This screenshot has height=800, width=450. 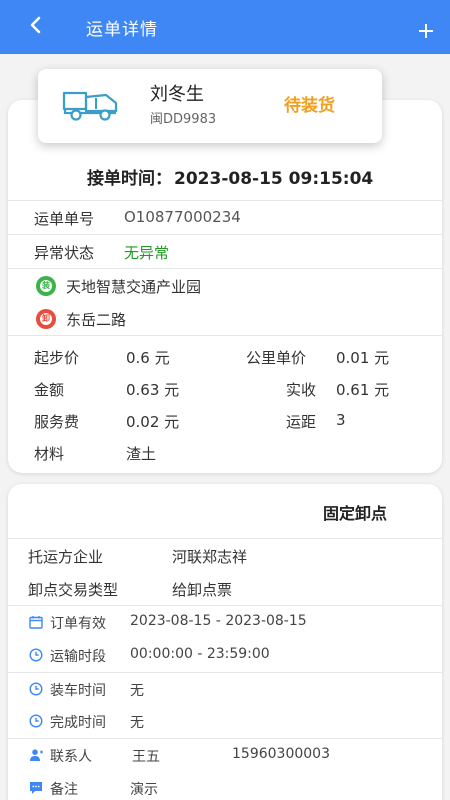 What do you see at coordinates (210, 106) in the screenshot?
I see `driver-card: 刘冬生 闽DD9983 待装货` at bounding box center [210, 106].